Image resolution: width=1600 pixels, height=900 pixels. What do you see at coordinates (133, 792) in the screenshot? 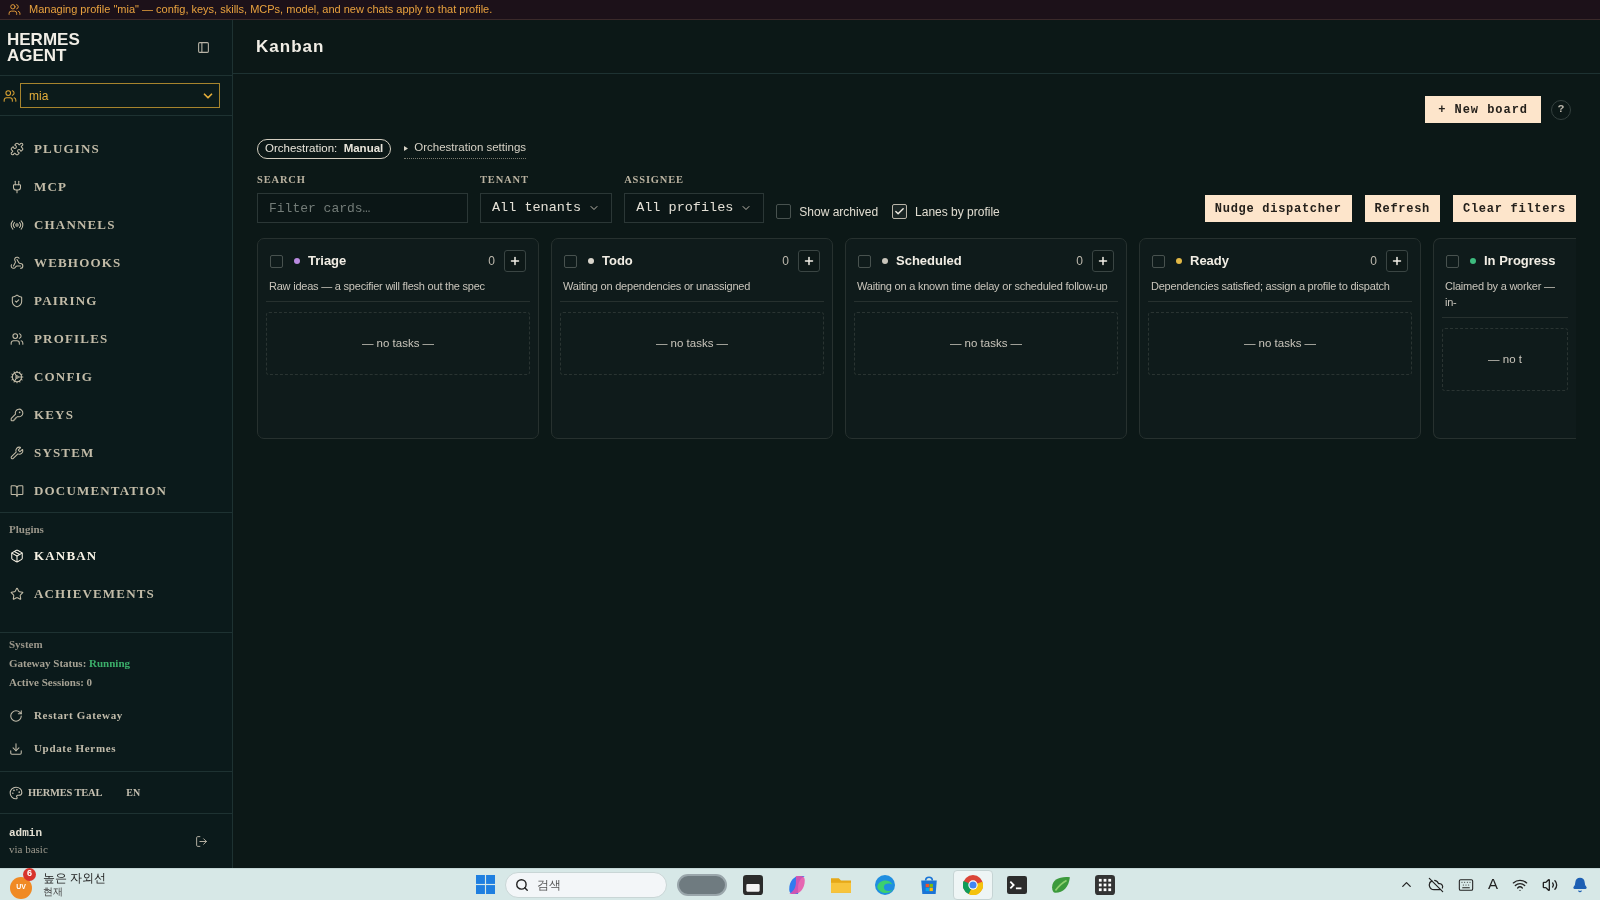
I see `language-button: EN` at bounding box center [133, 792].